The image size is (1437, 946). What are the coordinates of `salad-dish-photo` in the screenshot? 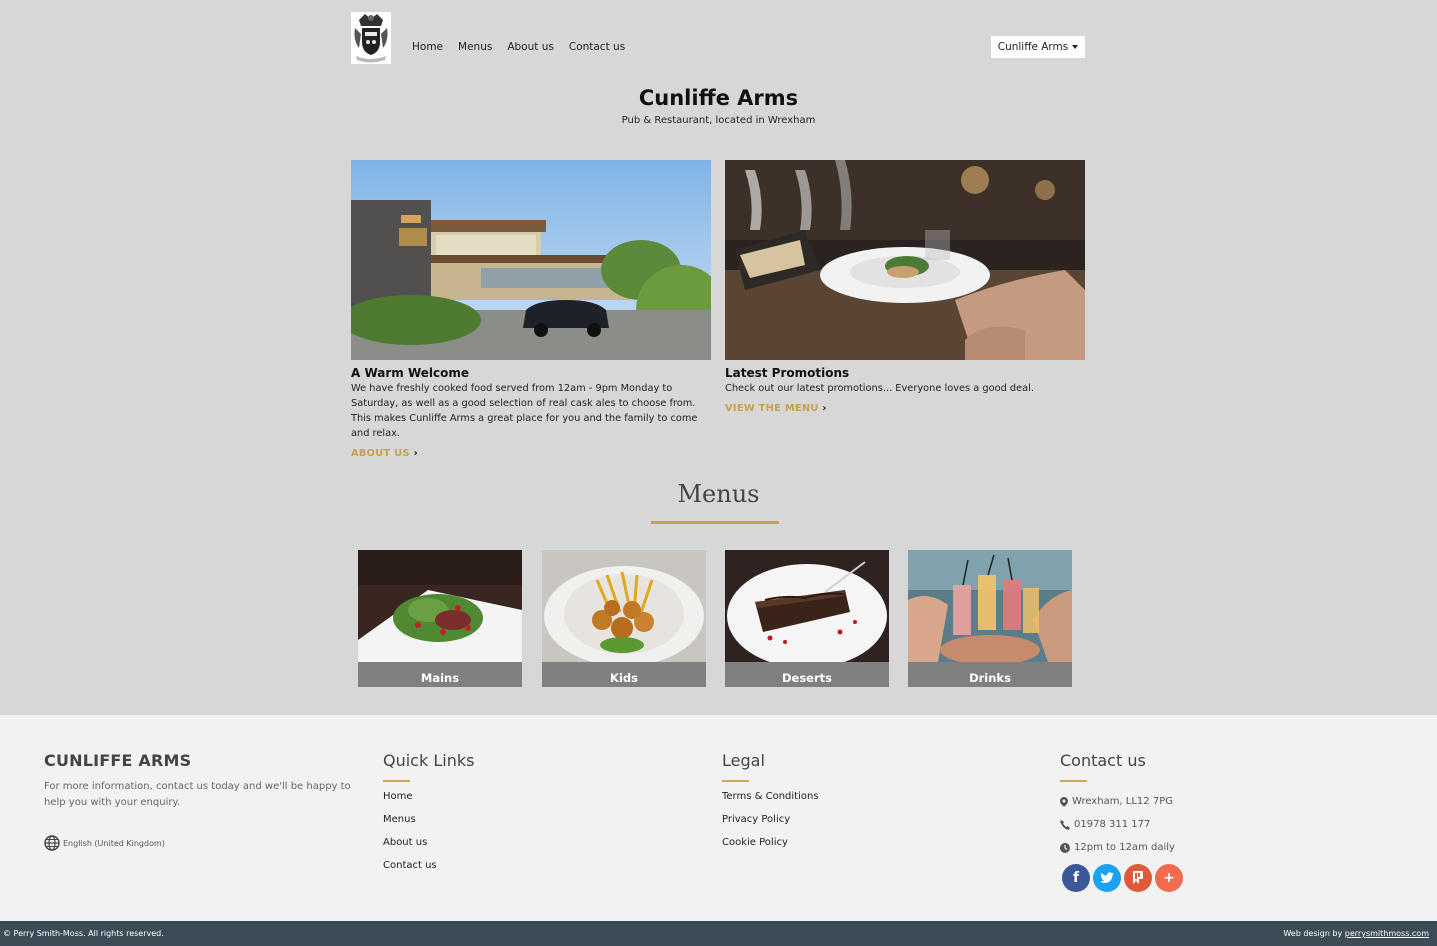 It's located at (440, 606).